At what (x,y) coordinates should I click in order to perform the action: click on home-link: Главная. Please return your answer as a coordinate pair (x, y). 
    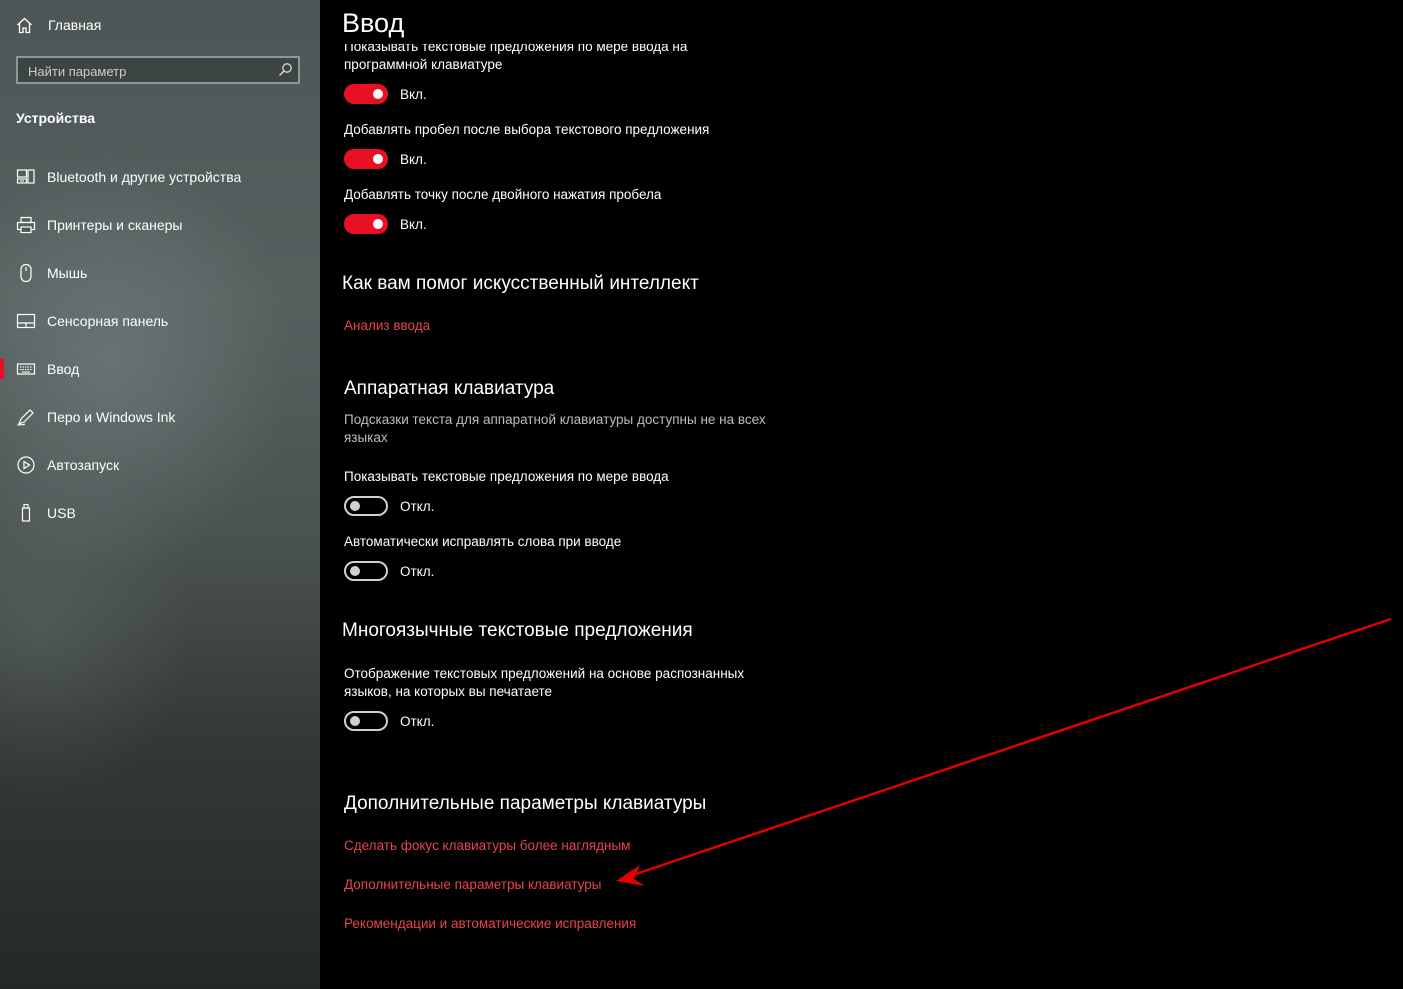
    Looking at the image, I should click on (58, 25).